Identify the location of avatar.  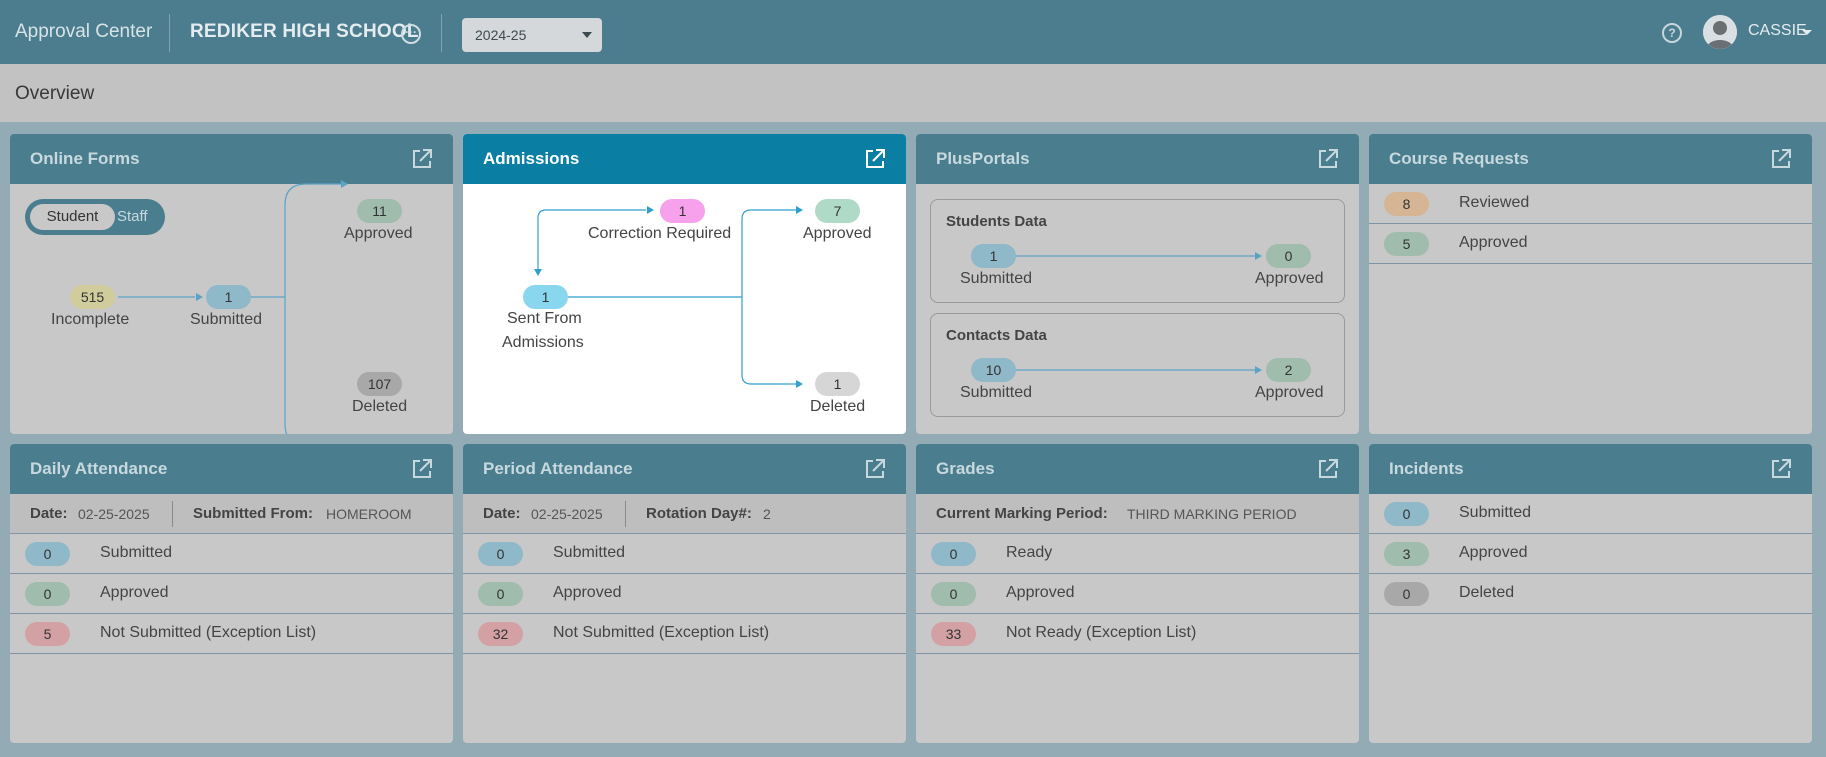
(1720, 32).